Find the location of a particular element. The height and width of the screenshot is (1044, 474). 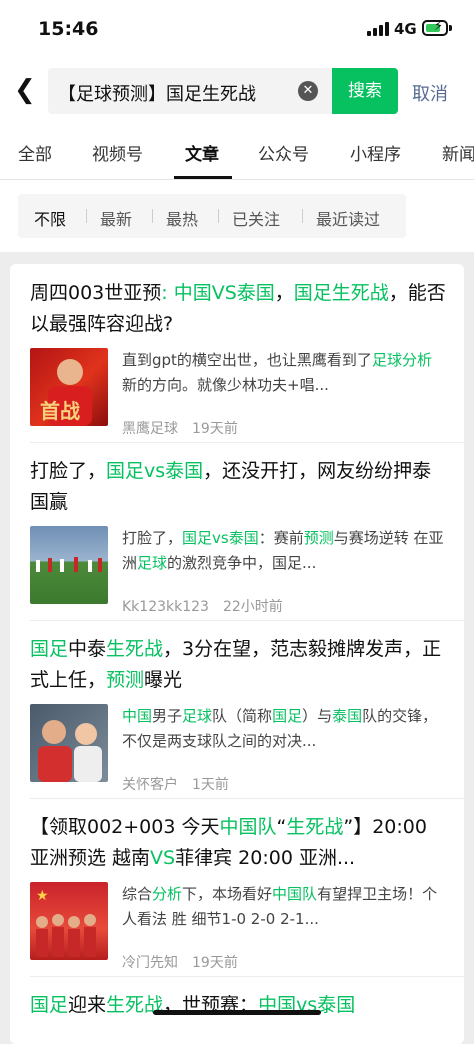

article-title: 国足迎来生死战，世预赛：中国vs泰国 is located at coordinates (239, 1005).